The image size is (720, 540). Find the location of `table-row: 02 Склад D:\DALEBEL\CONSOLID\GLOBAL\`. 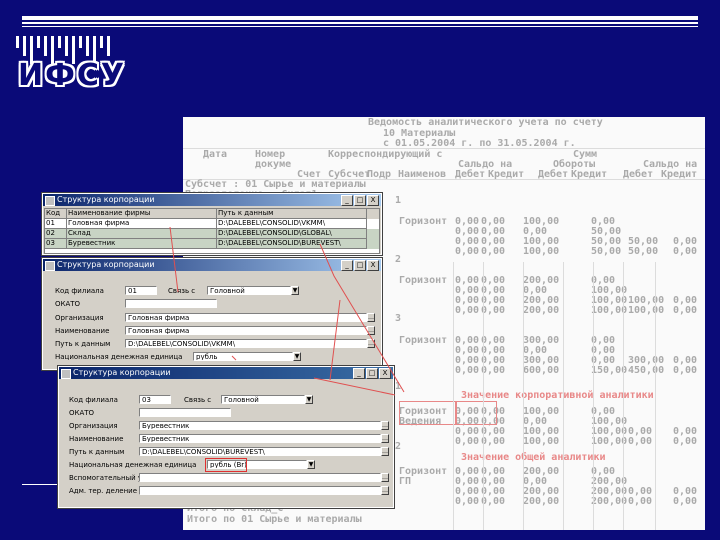

table-row: 02 Склад D:\DALEBEL\CONSOLID\GLOBAL\ is located at coordinates (212, 234).